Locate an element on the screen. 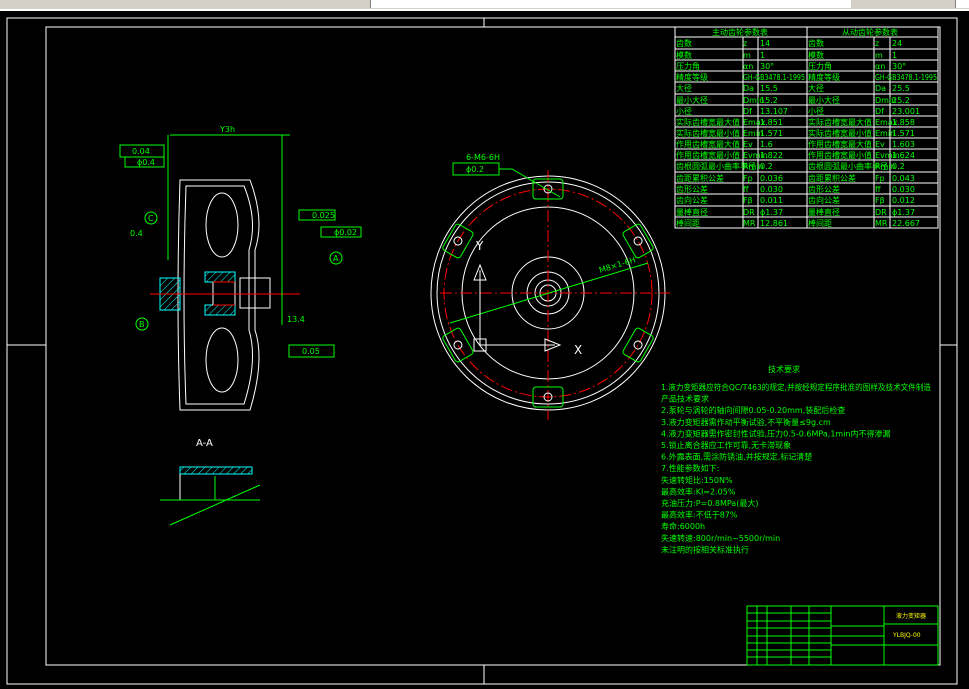 The height and width of the screenshot is (689, 969). param-value: 1.851 is located at coordinates (771, 122).